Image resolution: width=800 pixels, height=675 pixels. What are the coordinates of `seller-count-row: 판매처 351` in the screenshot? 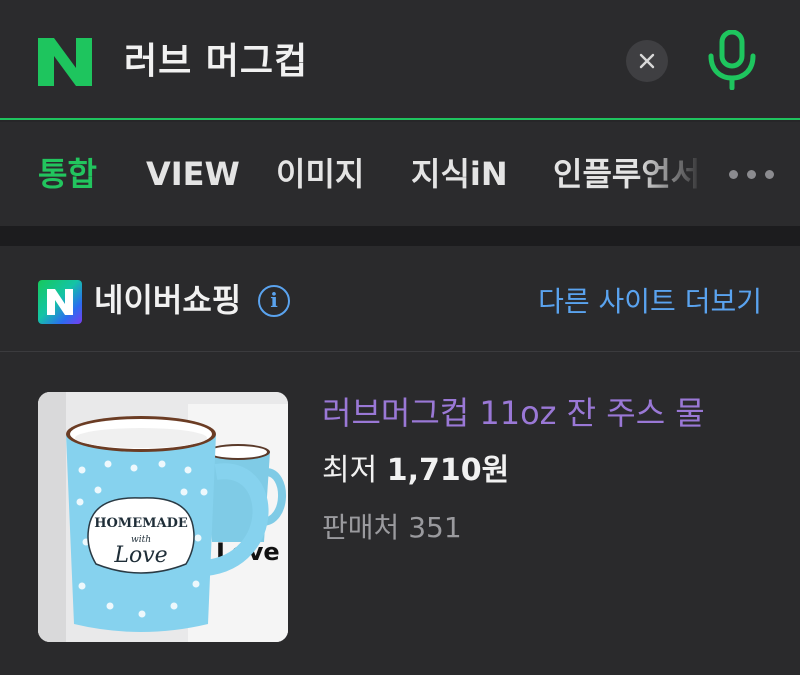 It's located at (392, 528).